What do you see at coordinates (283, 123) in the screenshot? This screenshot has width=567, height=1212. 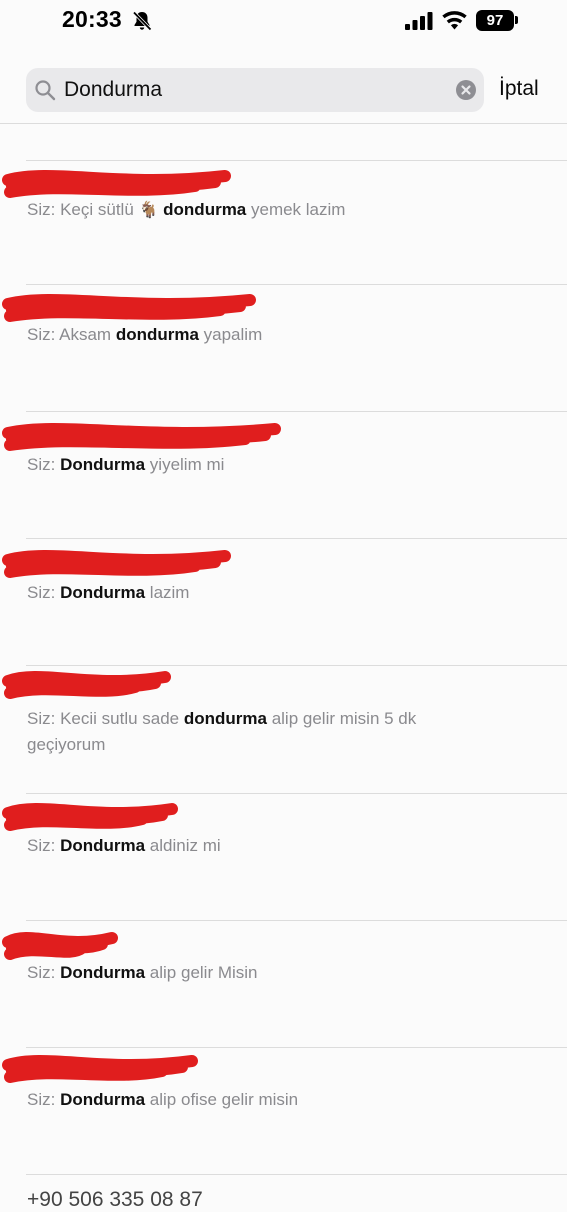 I see `header-divider` at bounding box center [283, 123].